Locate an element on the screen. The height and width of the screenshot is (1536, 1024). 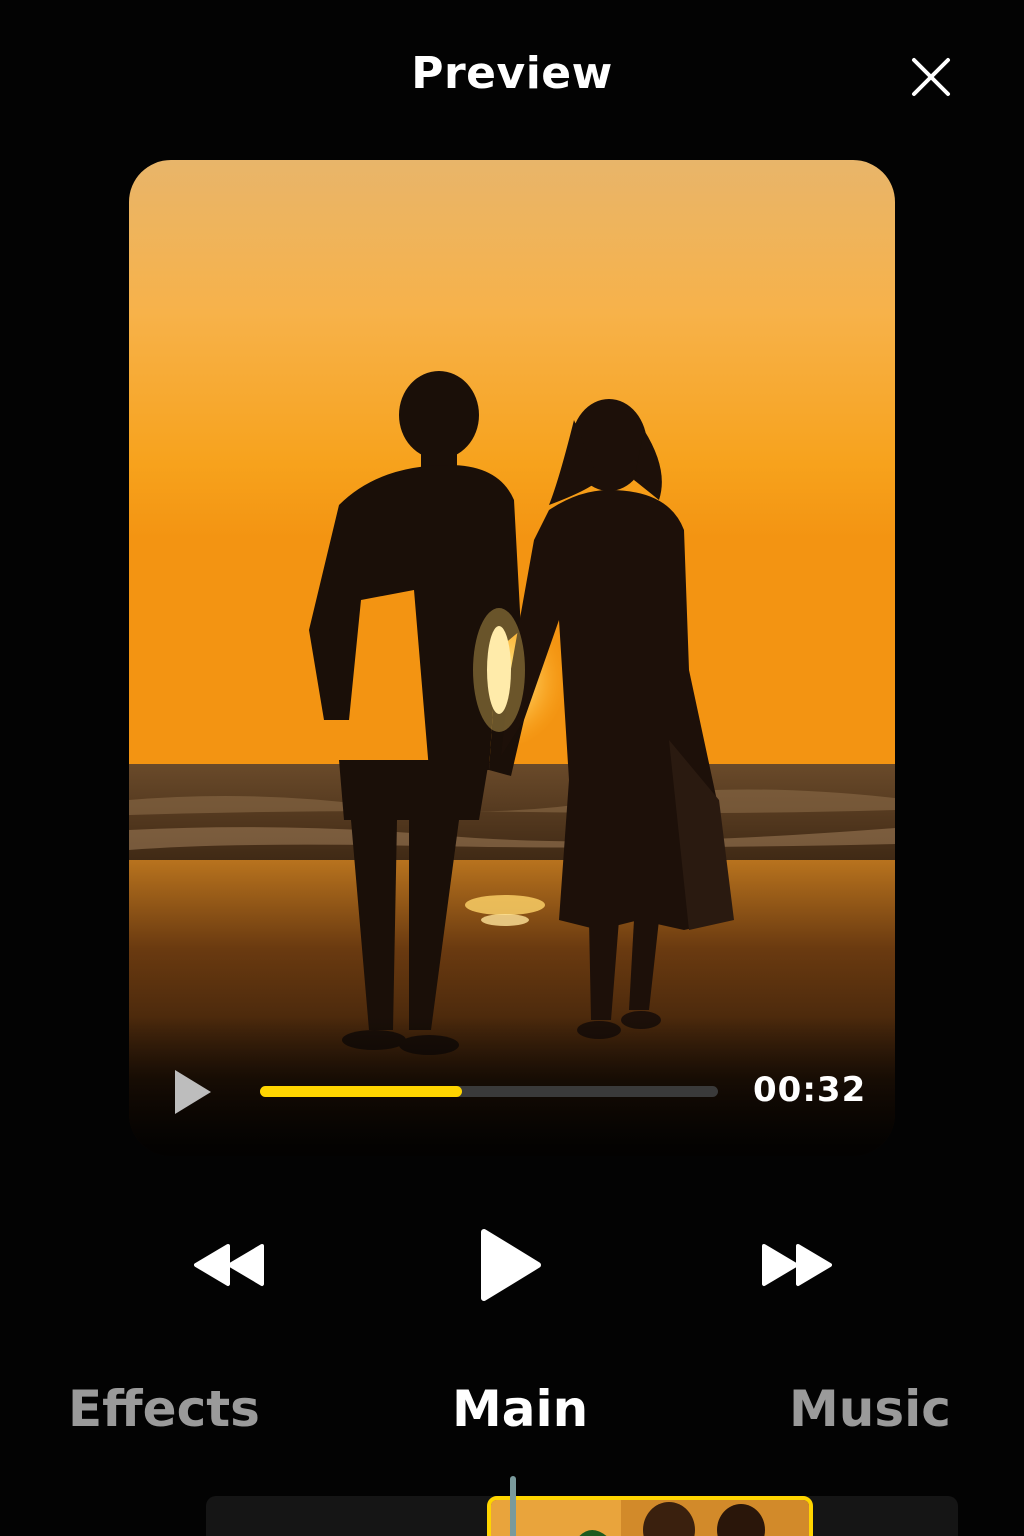
progress-bar is located at coordinates (489, 1091).